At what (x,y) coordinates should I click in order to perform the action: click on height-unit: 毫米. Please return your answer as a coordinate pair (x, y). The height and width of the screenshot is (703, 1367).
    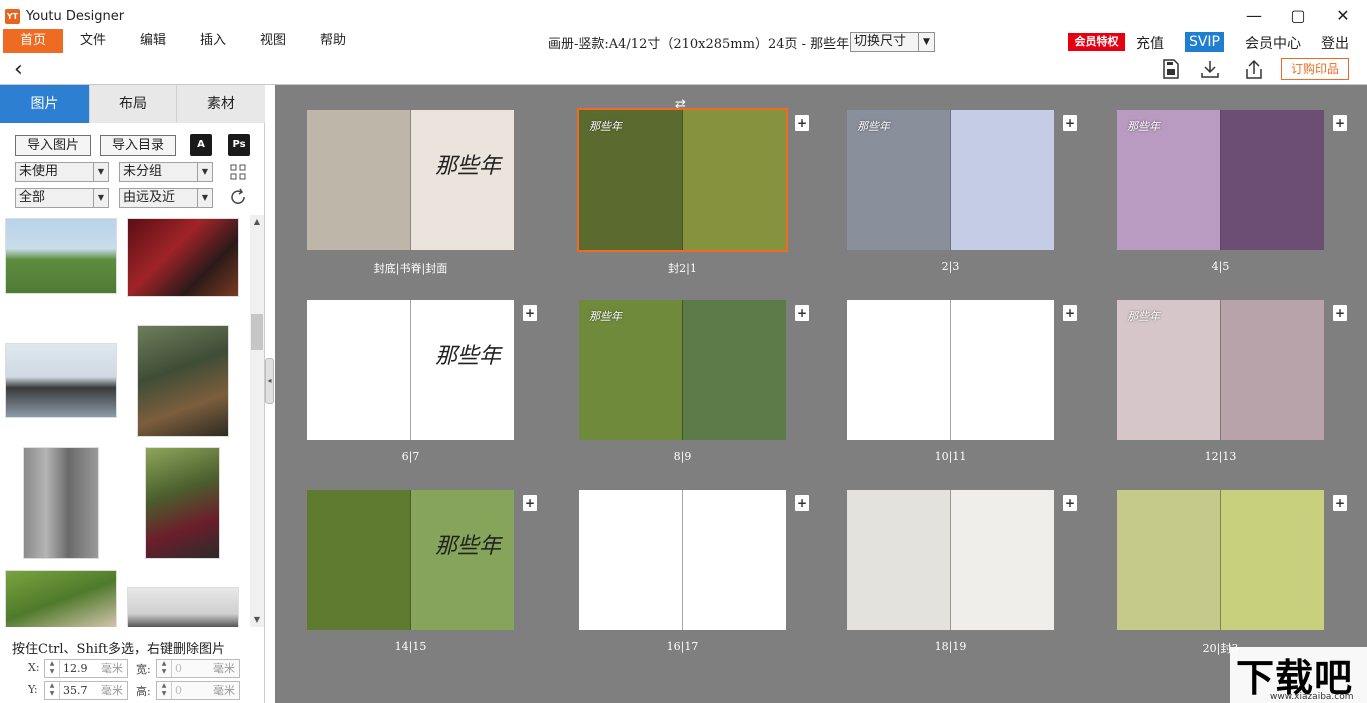
    Looking at the image, I should click on (224, 690).